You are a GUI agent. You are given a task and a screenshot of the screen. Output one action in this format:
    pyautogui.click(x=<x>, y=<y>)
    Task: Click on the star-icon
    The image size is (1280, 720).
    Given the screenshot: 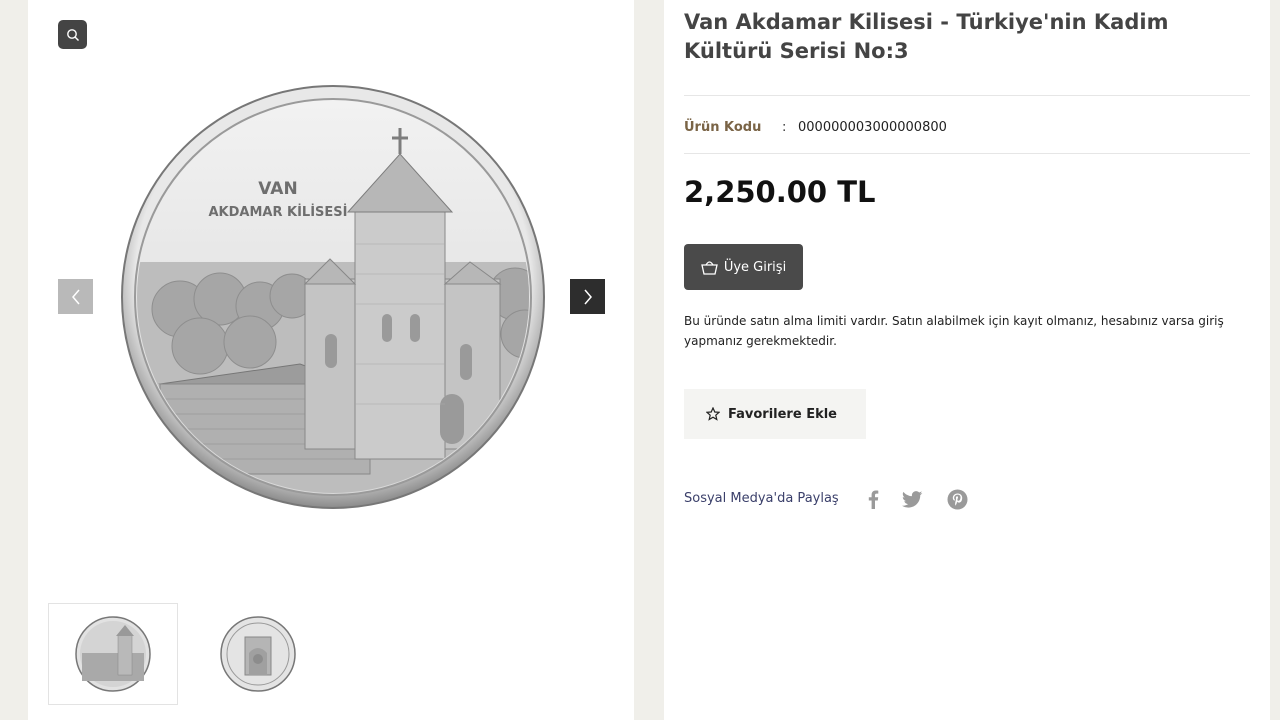 What is the action you would take?
    pyautogui.click(x=713, y=414)
    